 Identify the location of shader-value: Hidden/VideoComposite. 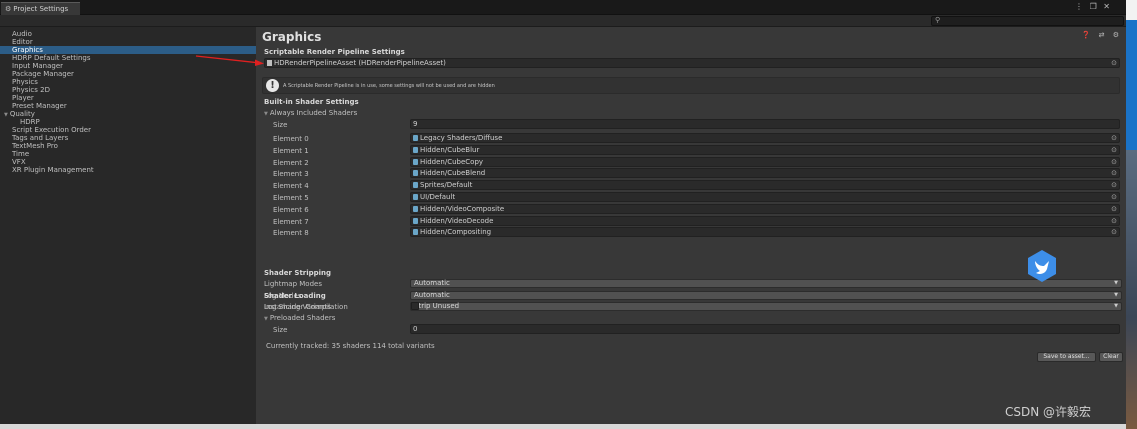
(462, 208).